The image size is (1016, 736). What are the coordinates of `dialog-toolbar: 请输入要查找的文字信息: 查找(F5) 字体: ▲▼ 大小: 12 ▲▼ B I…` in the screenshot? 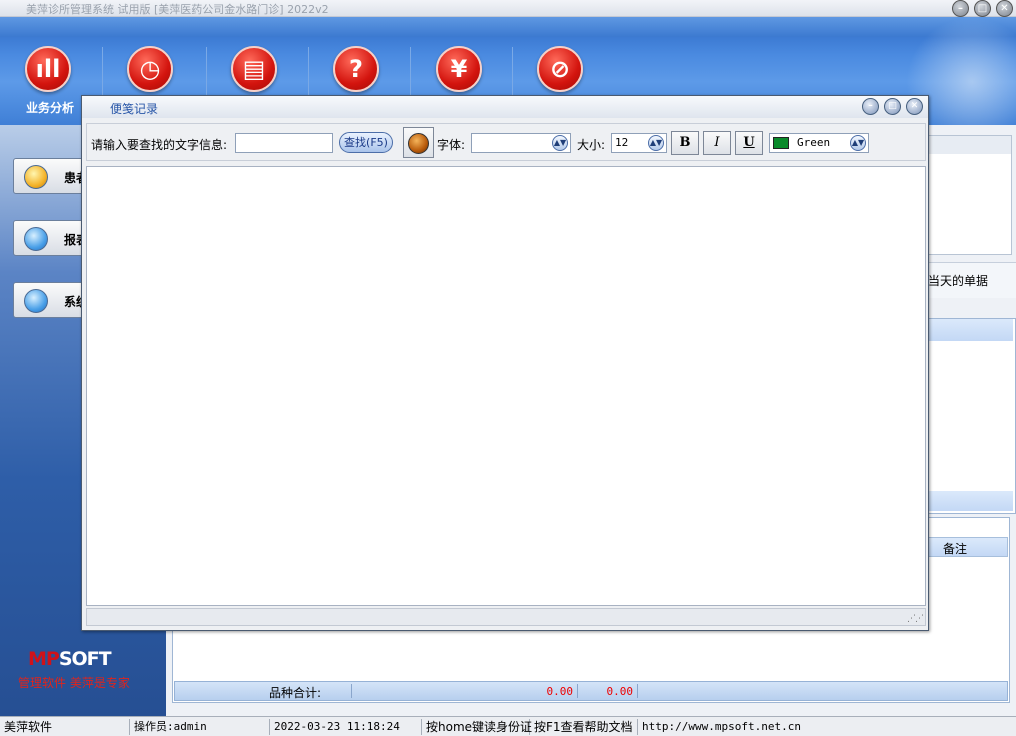 It's located at (506, 142).